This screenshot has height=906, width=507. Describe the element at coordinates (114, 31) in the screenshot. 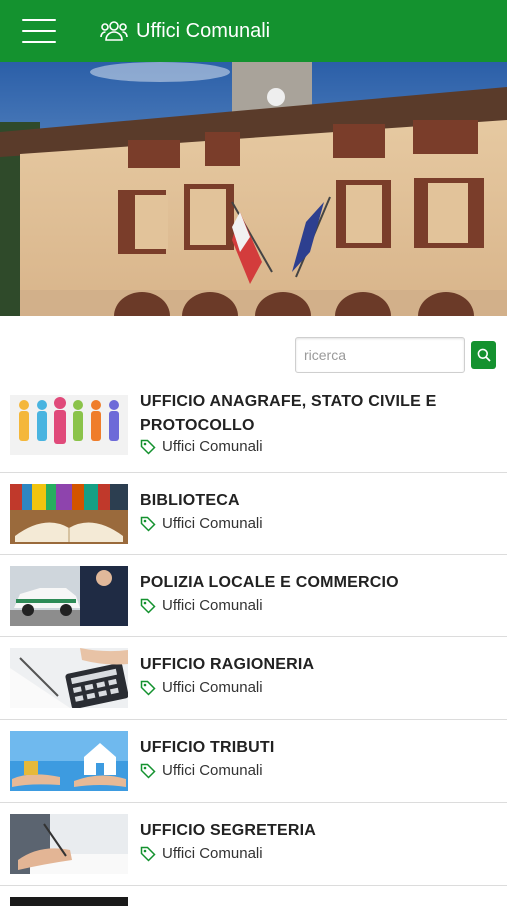

I see `people-group-icon` at that location.